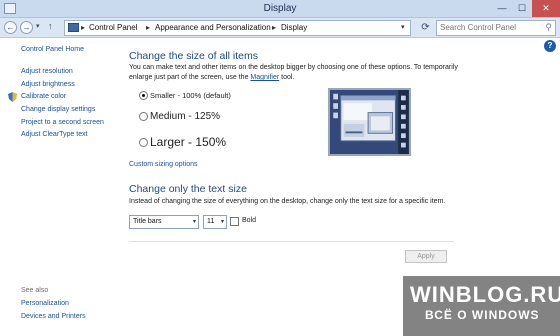 This screenshot has width=560, height=336. Describe the element at coordinates (26, 27) in the screenshot. I see `forward-button: →` at that location.